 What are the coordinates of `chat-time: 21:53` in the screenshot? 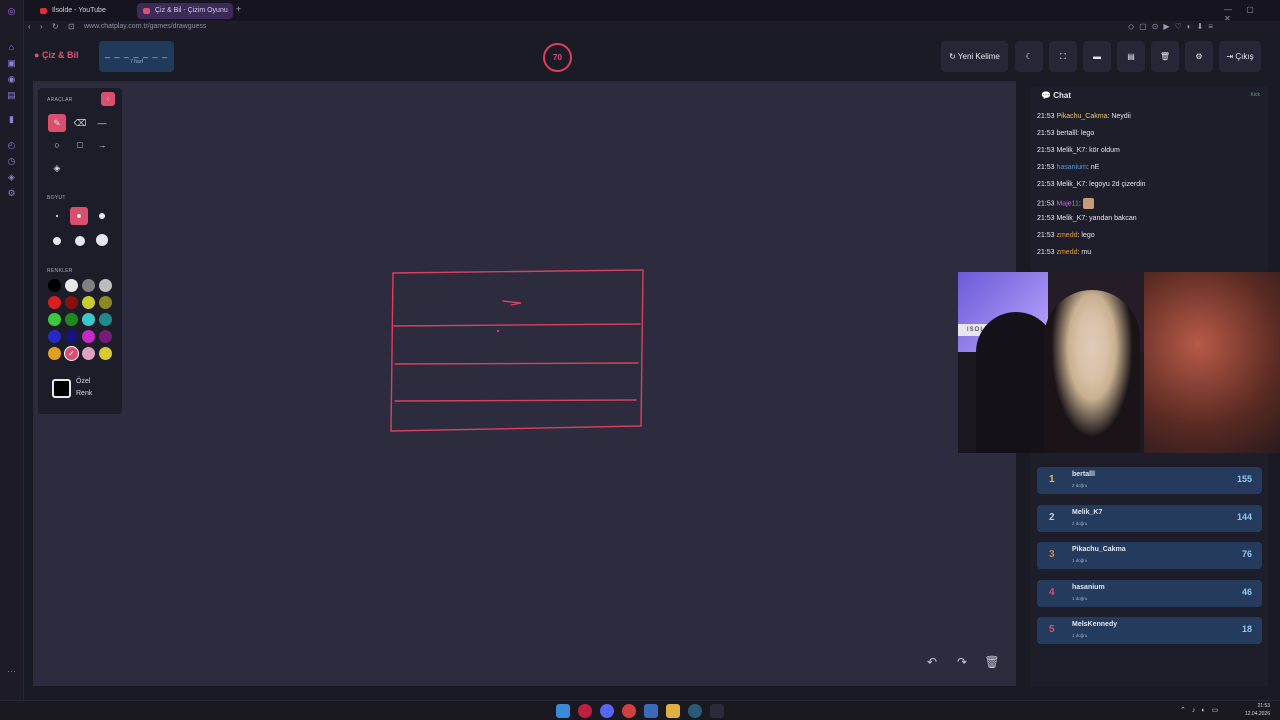 It's located at (1047, 167).